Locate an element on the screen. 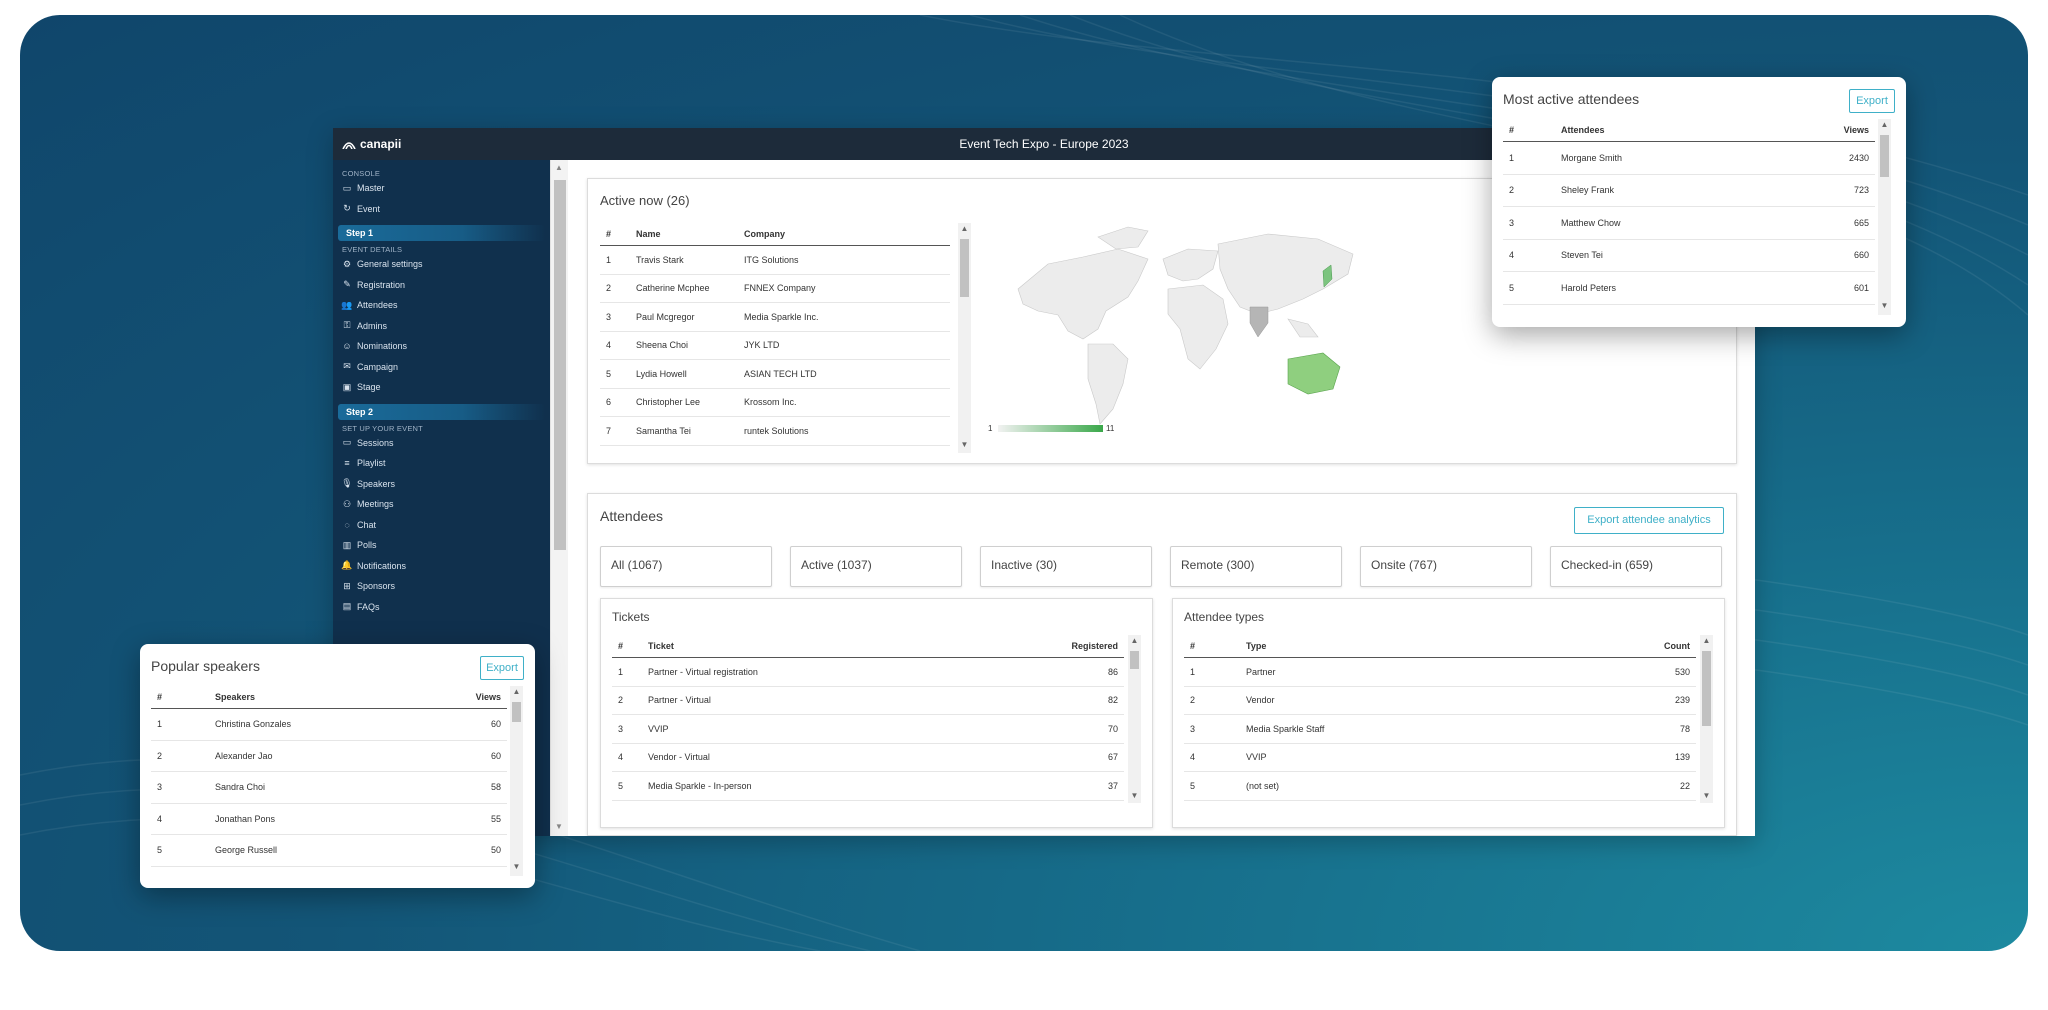 The height and width of the screenshot is (1010, 2048). sidebar-item-label: Chat is located at coordinates (367, 524).